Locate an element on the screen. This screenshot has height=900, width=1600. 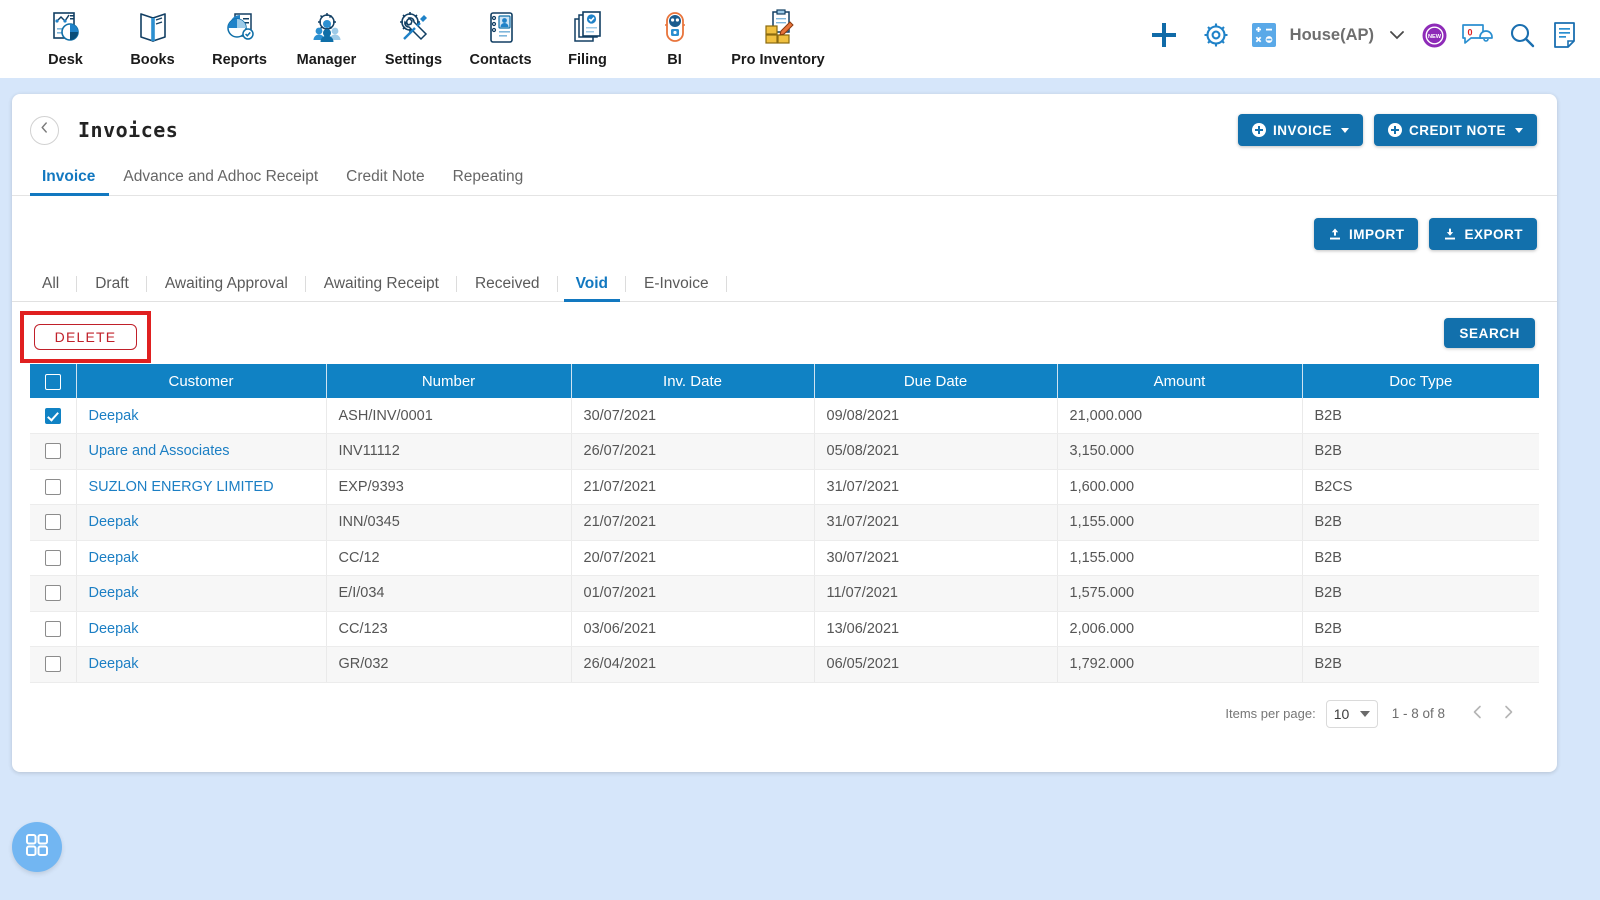
plus-icon is located at coordinates (1164, 35).